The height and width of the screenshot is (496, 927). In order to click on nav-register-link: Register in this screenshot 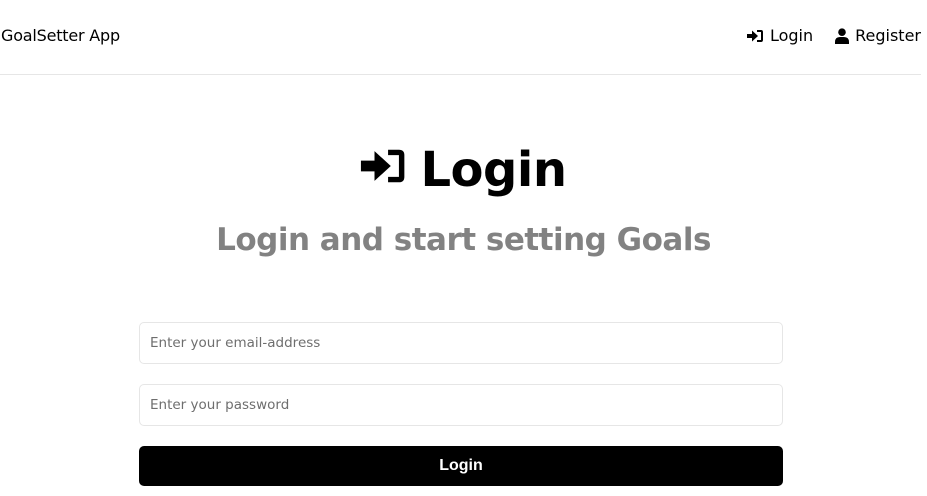, I will do `click(878, 35)`.